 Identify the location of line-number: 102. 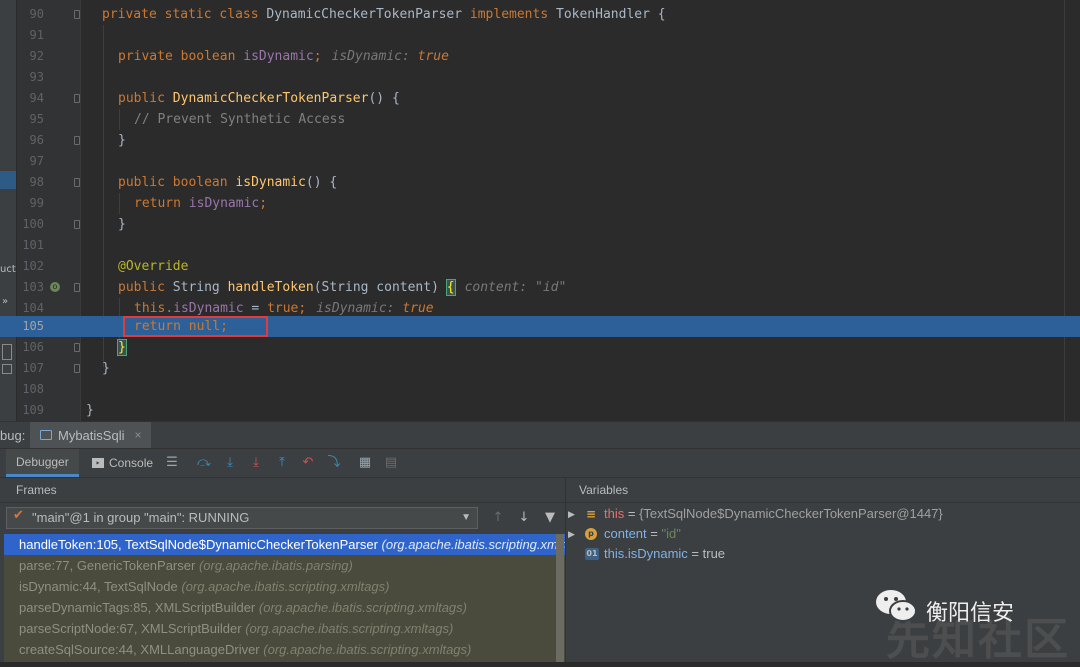
(33, 266).